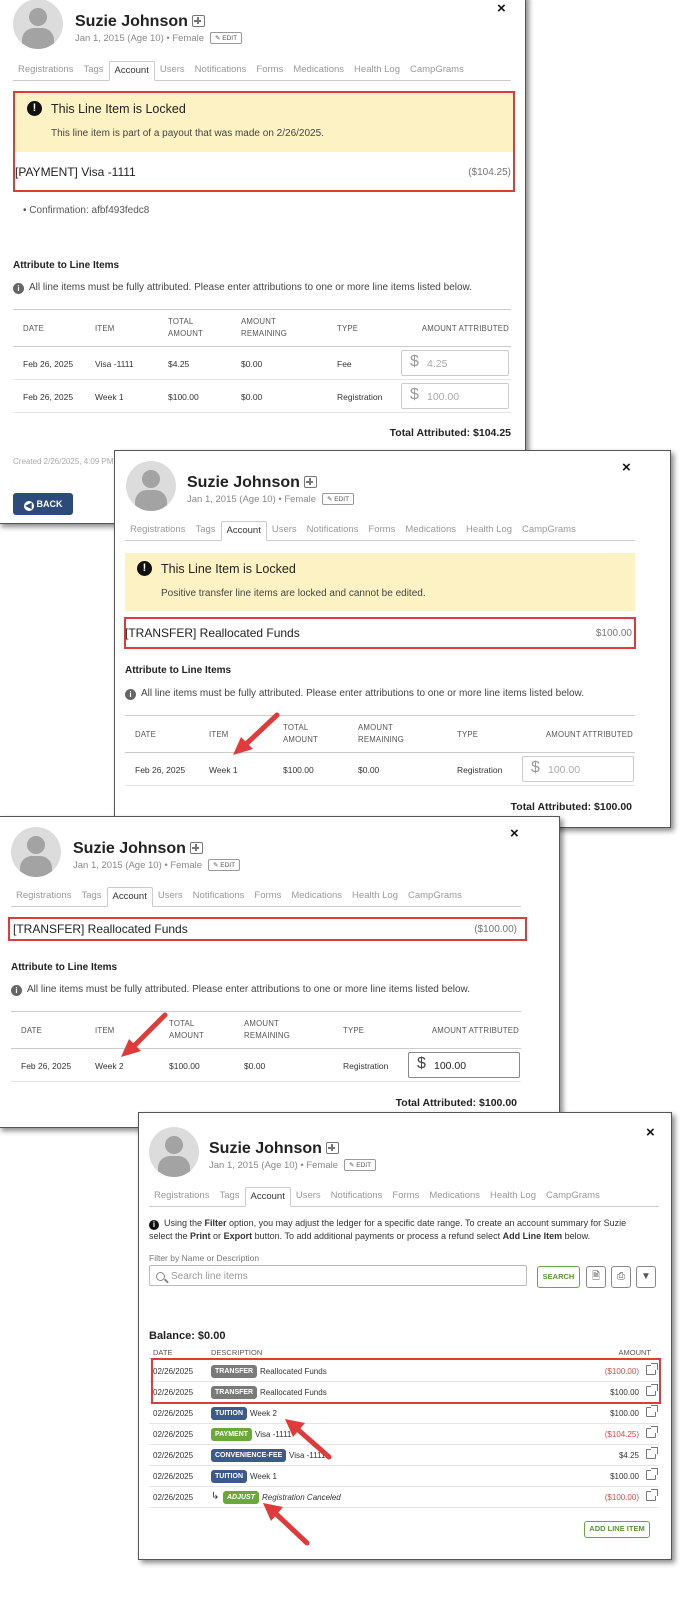 The image size is (694, 1600). Describe the element at coordinates (421, 1063) in the screenshot. I see `dollar-icon: $` at that location.